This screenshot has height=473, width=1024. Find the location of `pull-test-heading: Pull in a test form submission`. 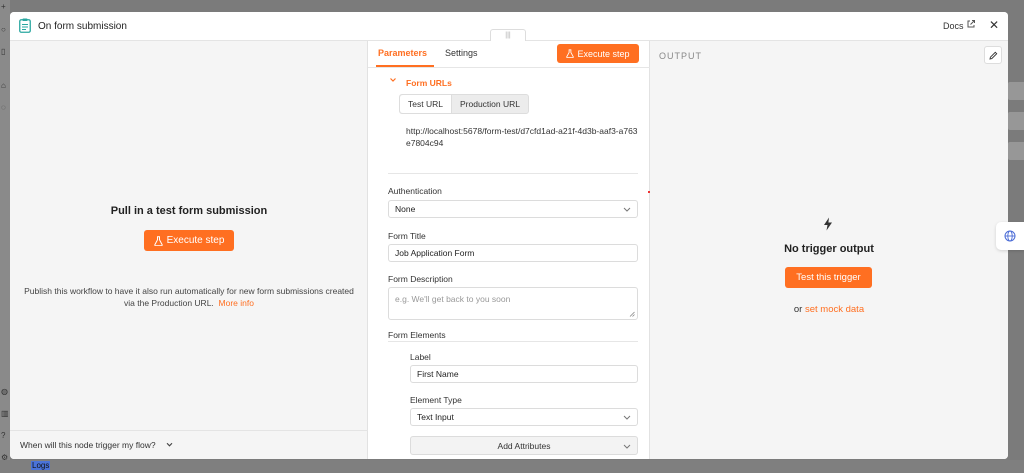

pull-test-heading: Pull in a test form submission is located at coordinates (189, 211).